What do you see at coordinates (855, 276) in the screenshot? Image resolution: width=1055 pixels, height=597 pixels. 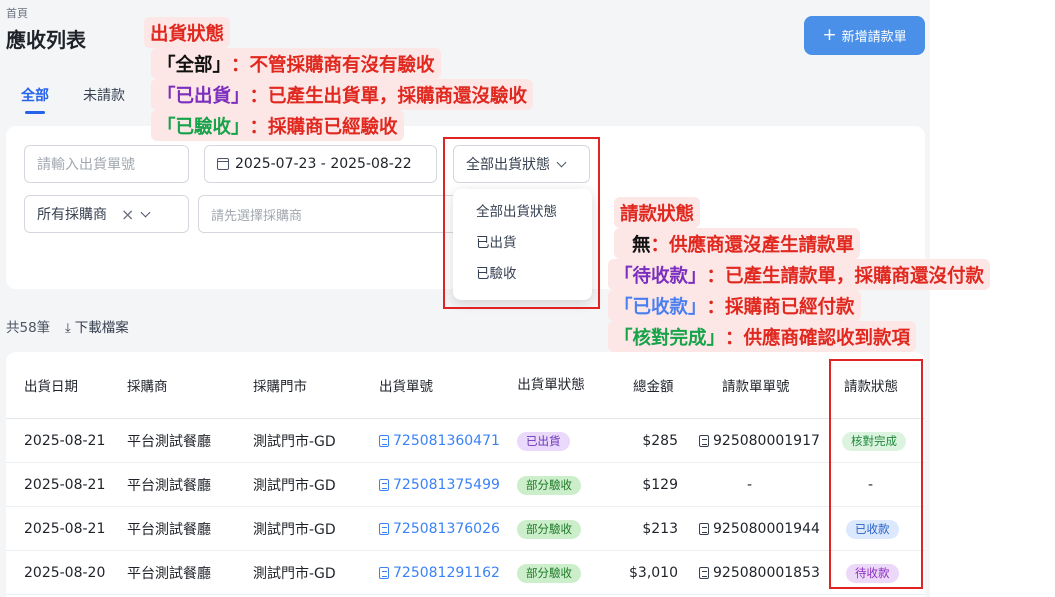 I see `annotation-text: 已產生請款單，採購商還沒付款` at bounding box center [855, 276].